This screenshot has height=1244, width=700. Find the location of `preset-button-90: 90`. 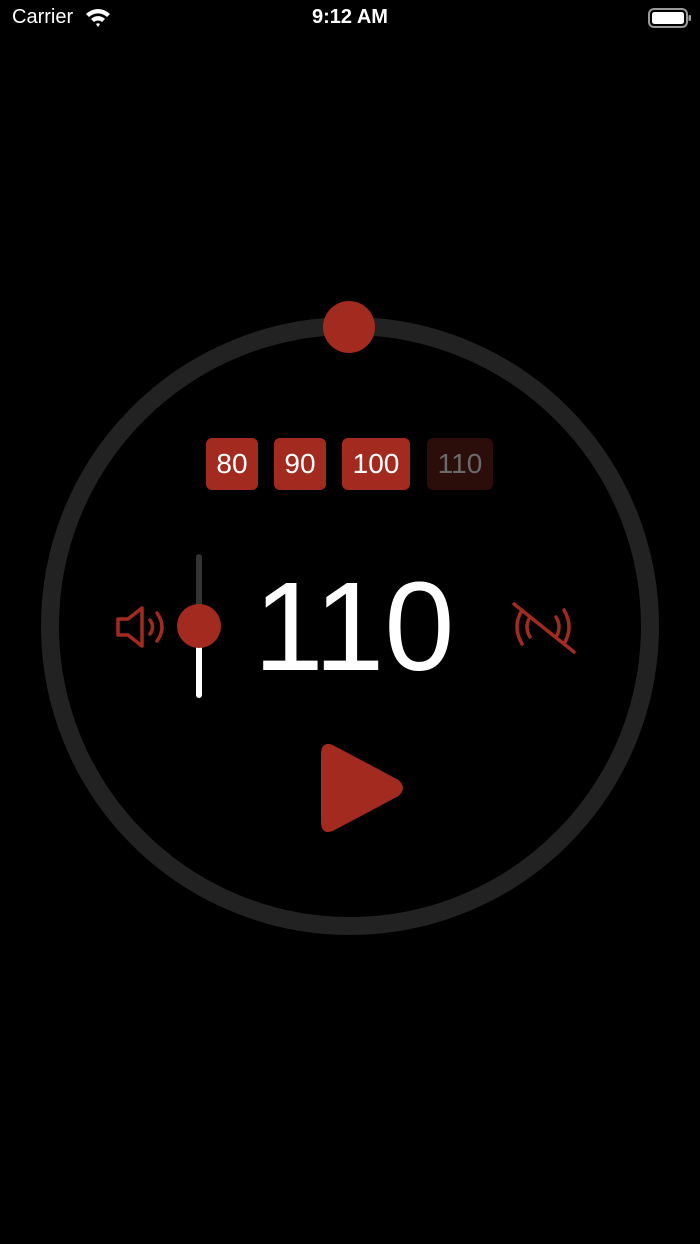

preset-button-90: 90 is located at coordinates (300, 464).